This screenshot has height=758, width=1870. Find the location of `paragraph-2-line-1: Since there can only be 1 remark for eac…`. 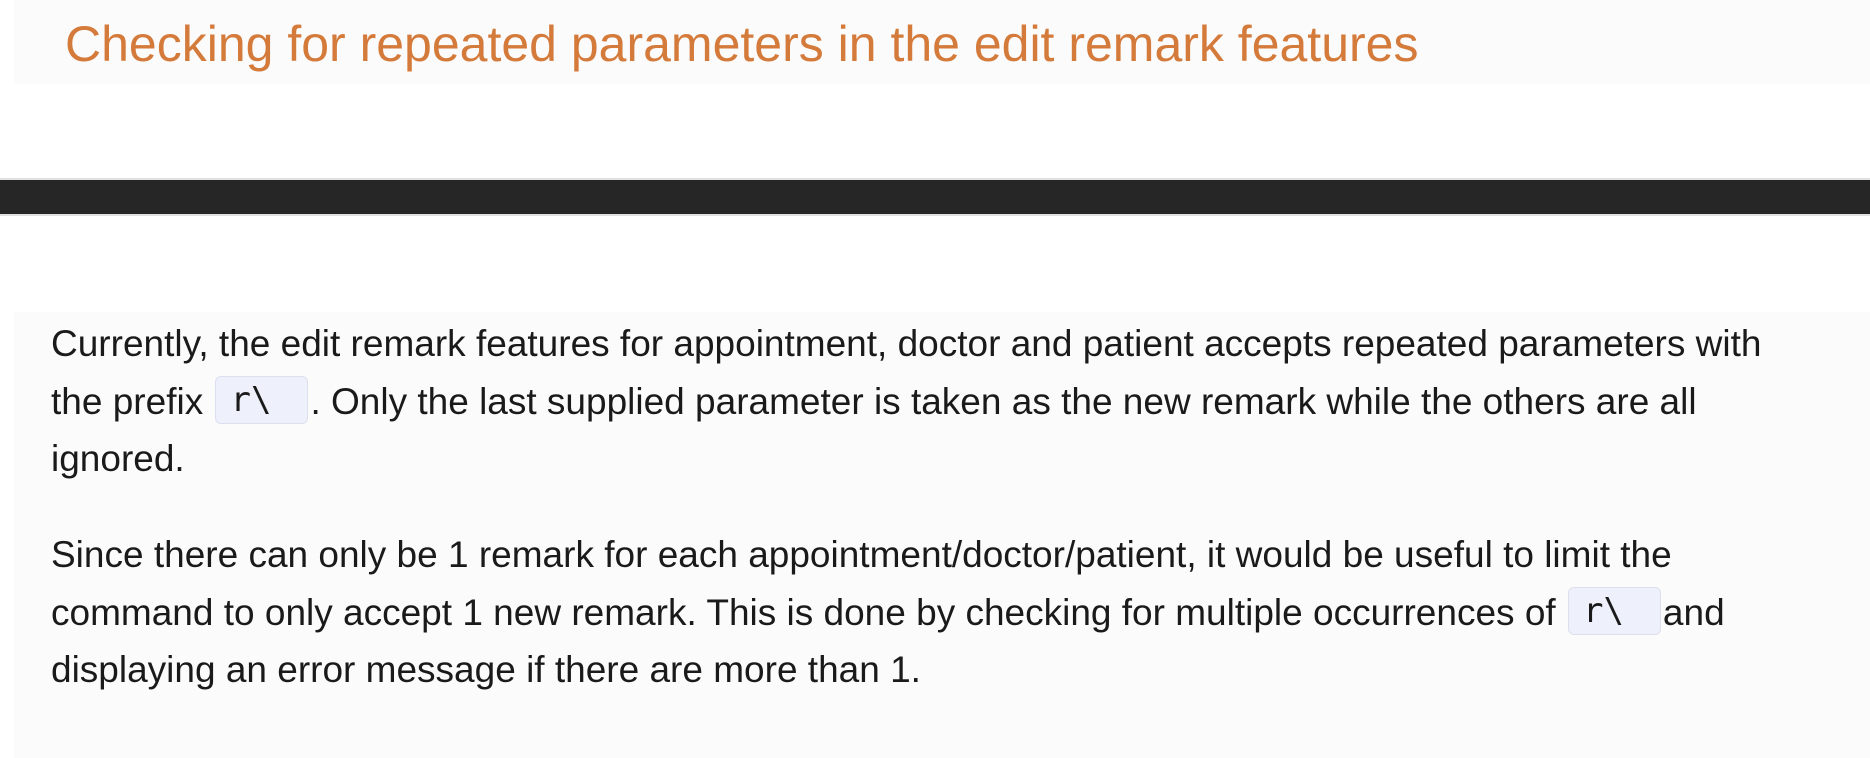

paragraph-2-line-1: Since there can only be 1 remark for eac… is located at coordinates (861, 554).